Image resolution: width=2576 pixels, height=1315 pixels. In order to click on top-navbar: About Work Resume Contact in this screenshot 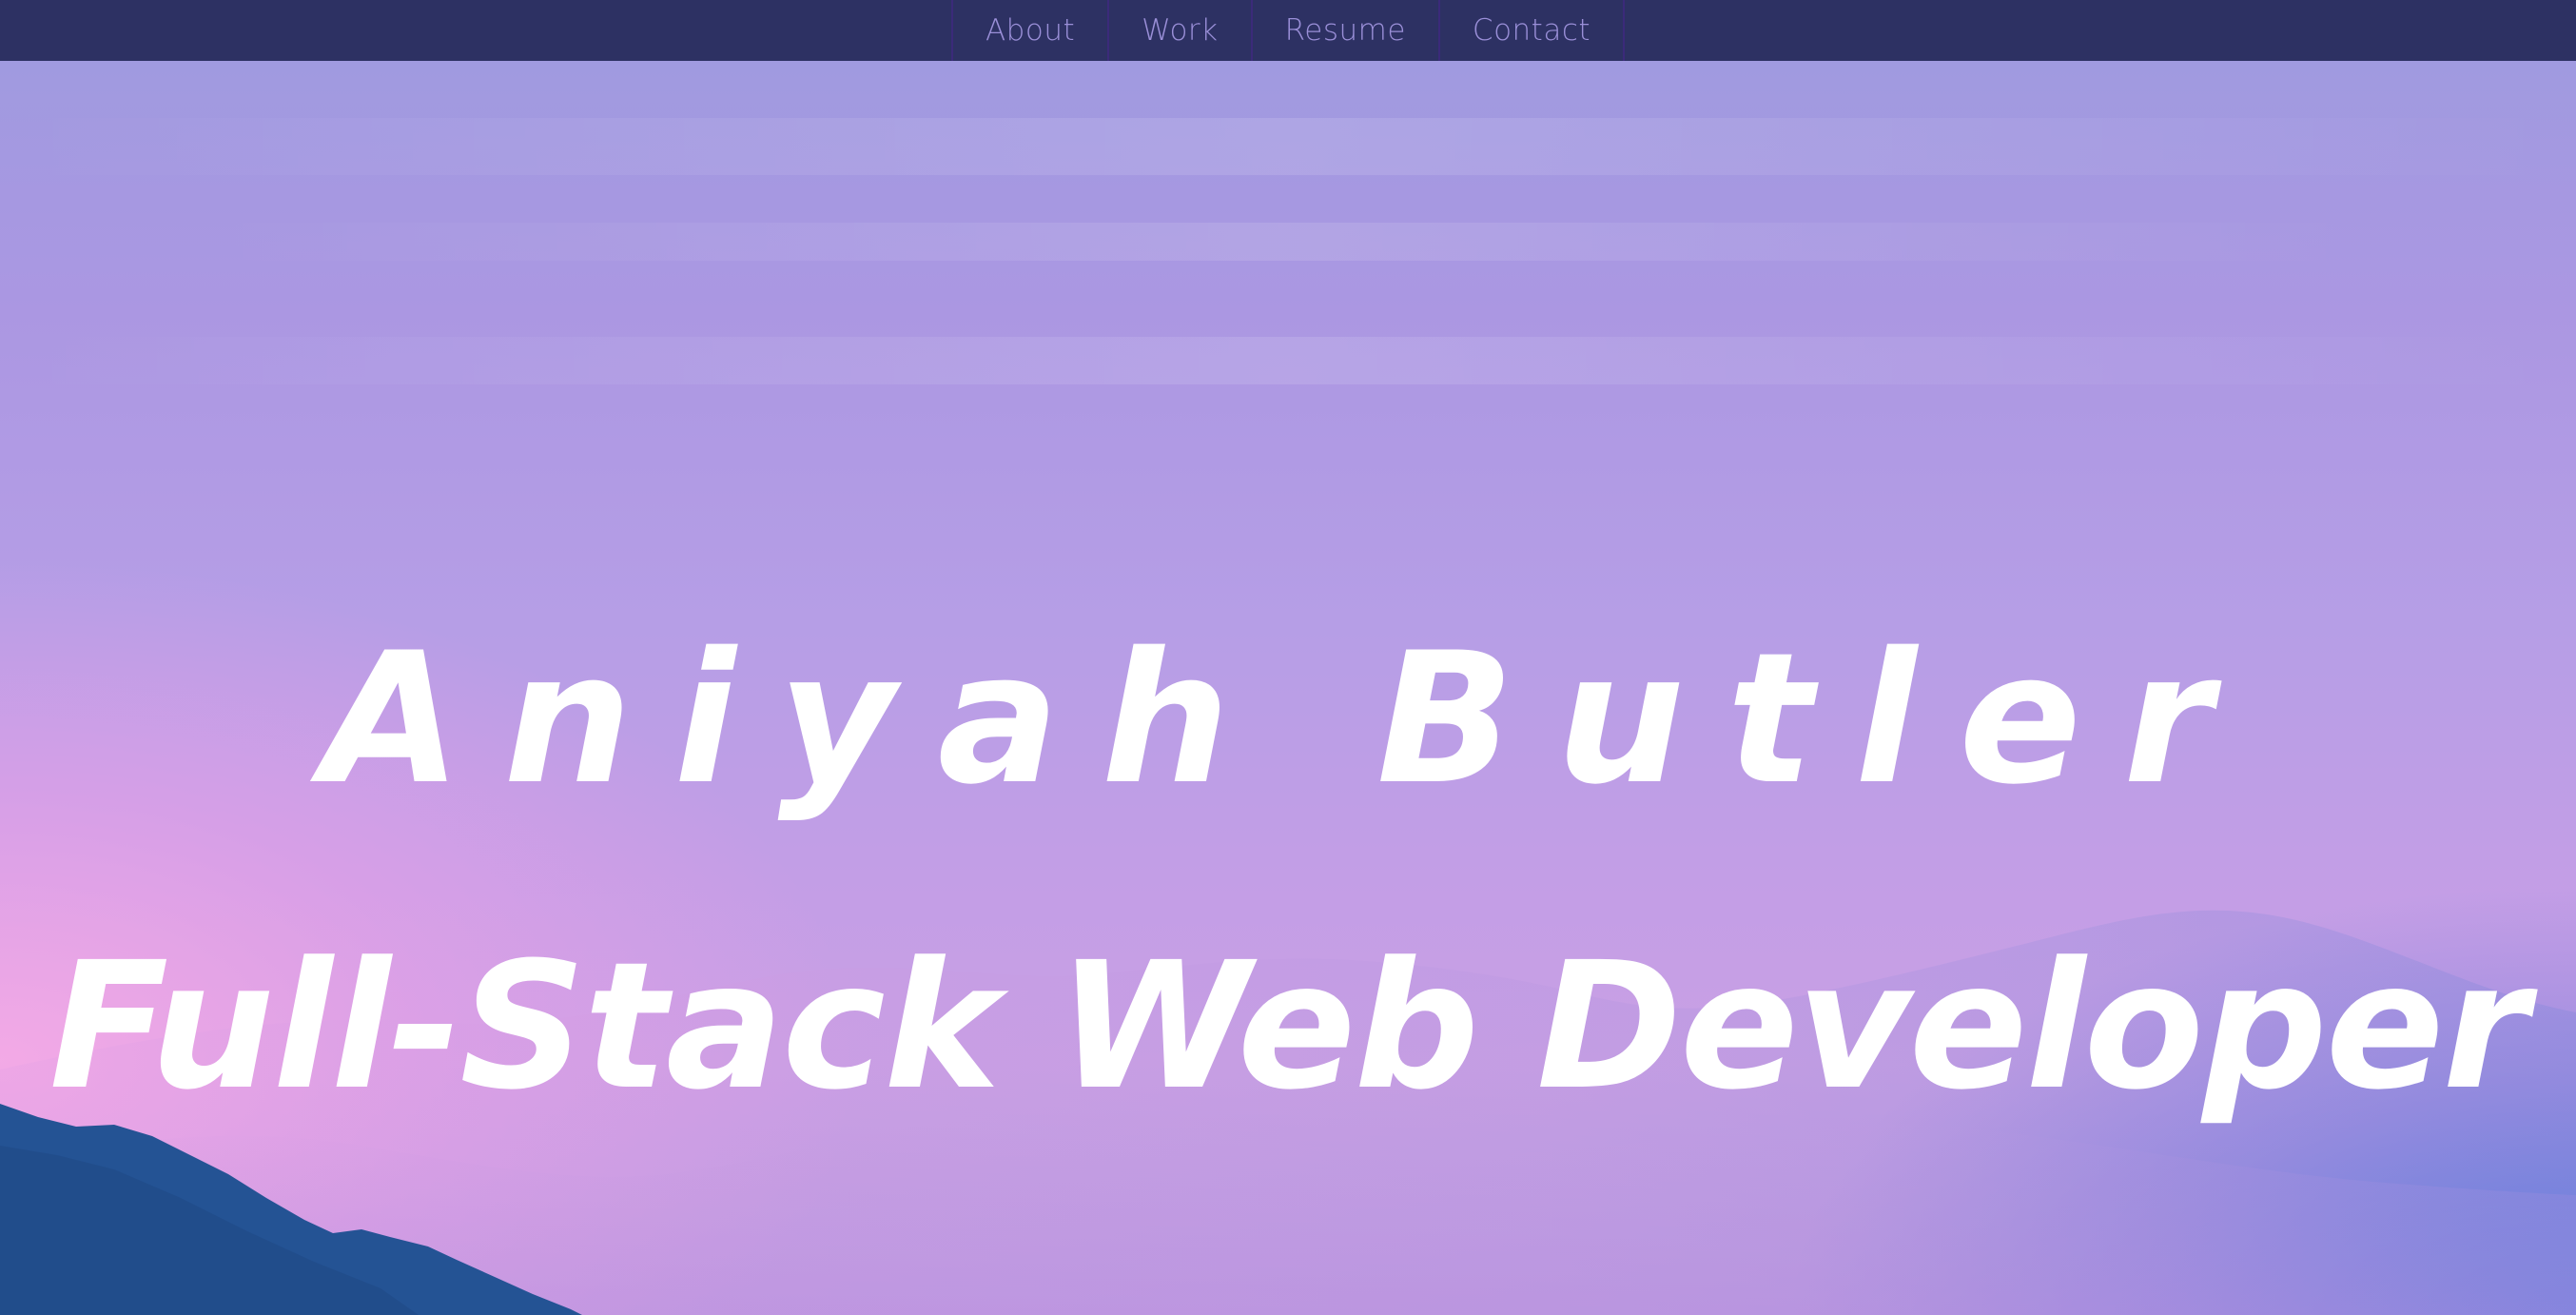, I will do `click(1288, 30)`.